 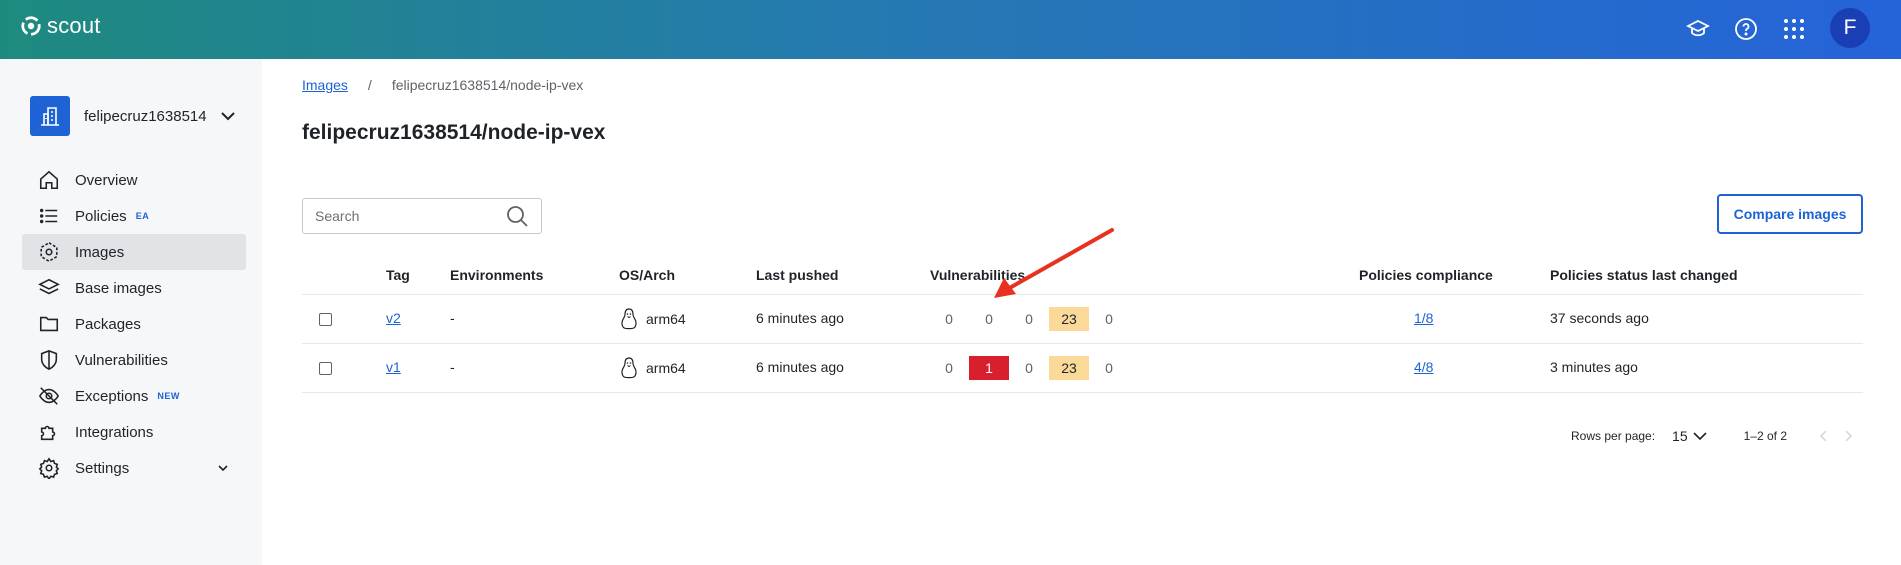 What do you see at coordinates (114, 432) in the screenshot?
I see `sidebar-item-label: Integrations` at bounding box center [114, 432].